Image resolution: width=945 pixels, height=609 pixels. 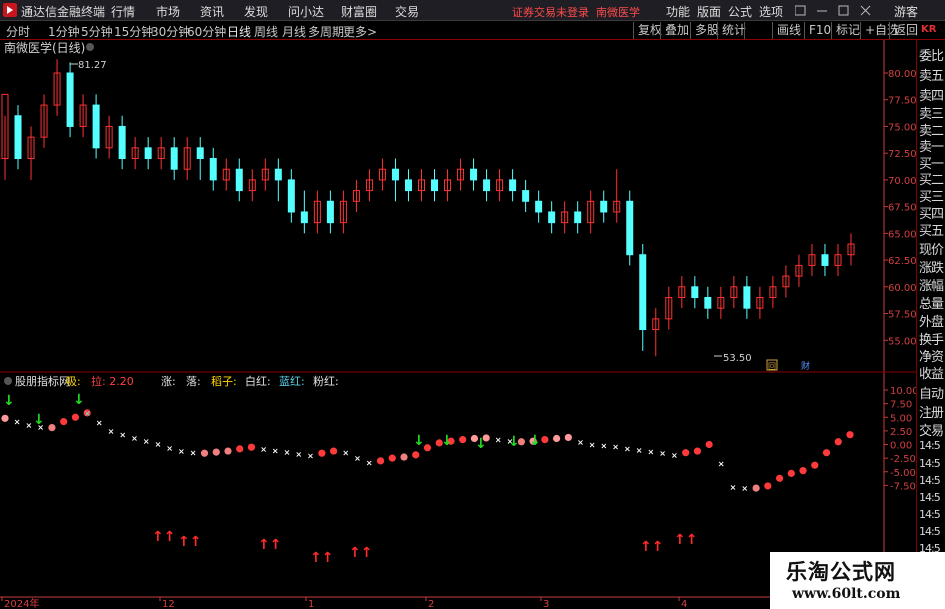 I want to click on price-tick-label: 62.50, so click(x=902, y=261).